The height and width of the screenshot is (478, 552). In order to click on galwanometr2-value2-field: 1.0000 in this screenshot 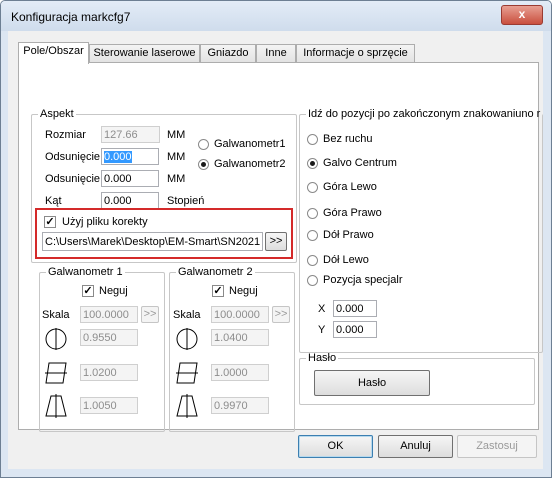, I will do `click(240, 372)`.